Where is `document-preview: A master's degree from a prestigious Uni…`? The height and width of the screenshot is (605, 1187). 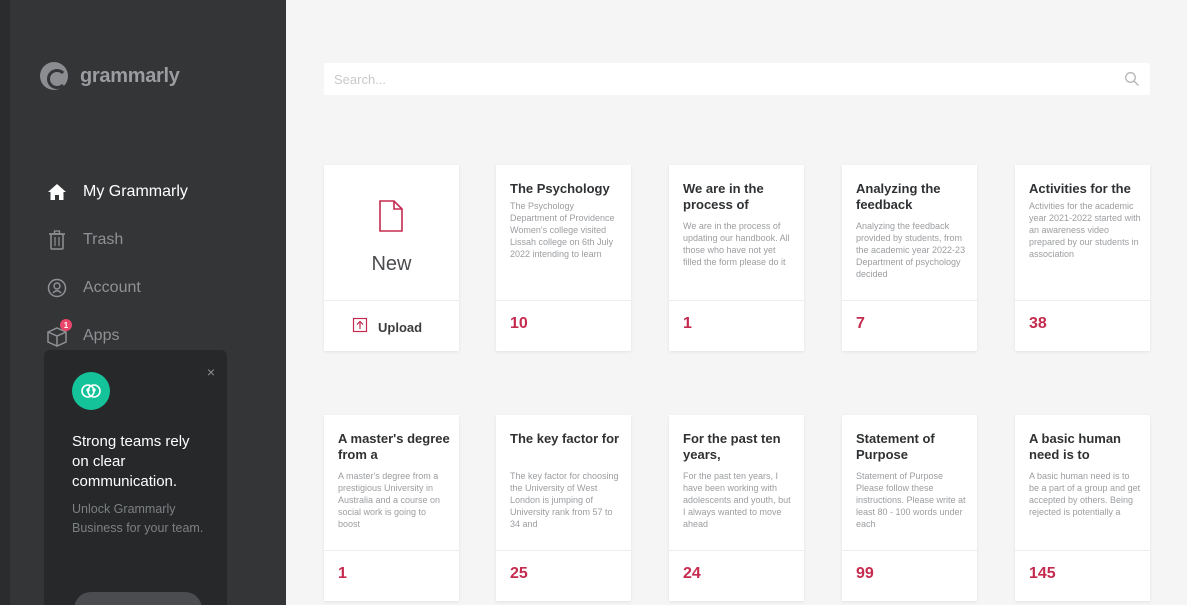 document-preview: A master's degree from a prestigious Uni… is located at coordinates (389, 500).